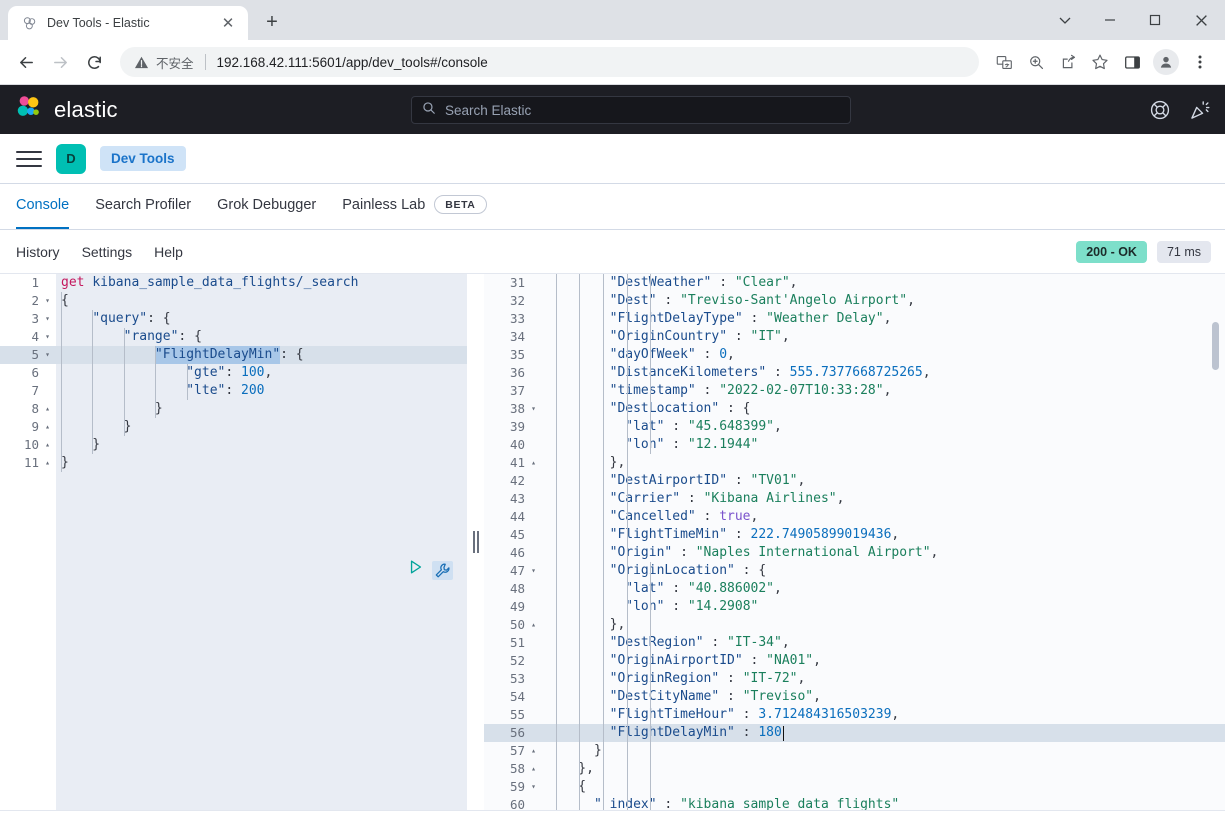 This screenshot has height=821, width=1225. What do you see at coordinates (1068, 62) in the screenshot?
I see `share-icon` at bounding box center [1068, 62].